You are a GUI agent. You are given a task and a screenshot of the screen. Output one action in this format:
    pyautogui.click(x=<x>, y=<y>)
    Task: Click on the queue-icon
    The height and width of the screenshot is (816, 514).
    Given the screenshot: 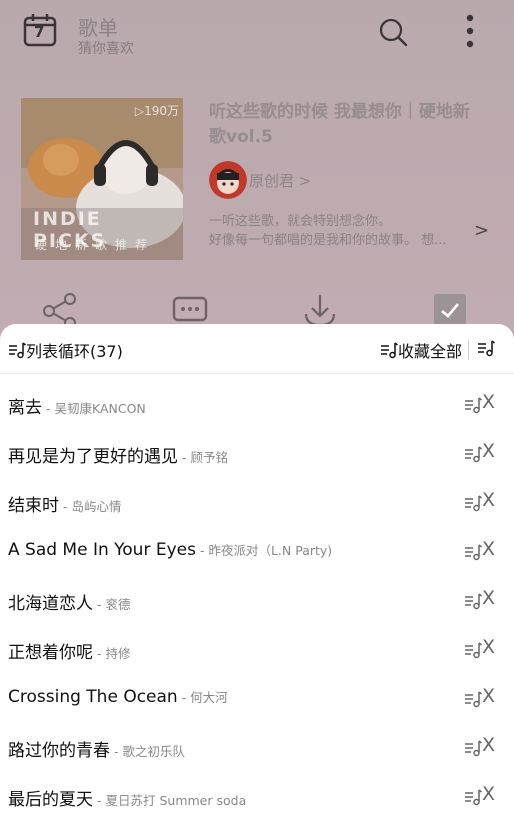 What is the action you would take?
    pyautogui.click(x=486, y=348)
    